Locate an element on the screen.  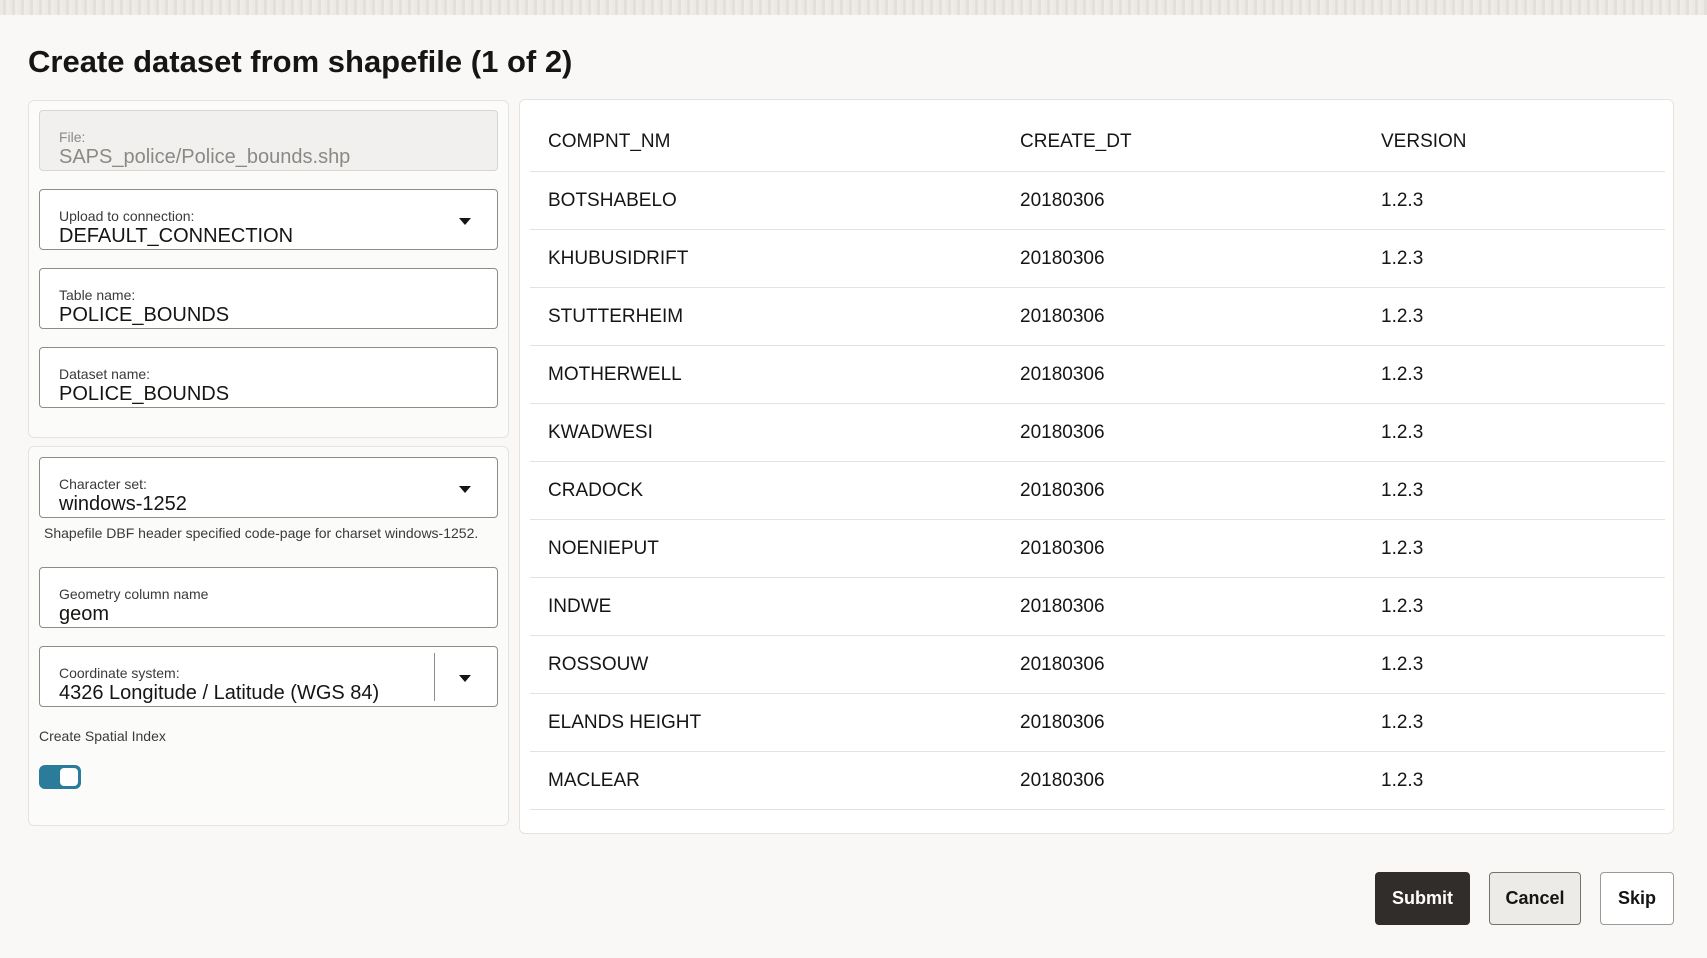
coordinate-system-label: Coordinate system: is located at coordinates (119, 673).